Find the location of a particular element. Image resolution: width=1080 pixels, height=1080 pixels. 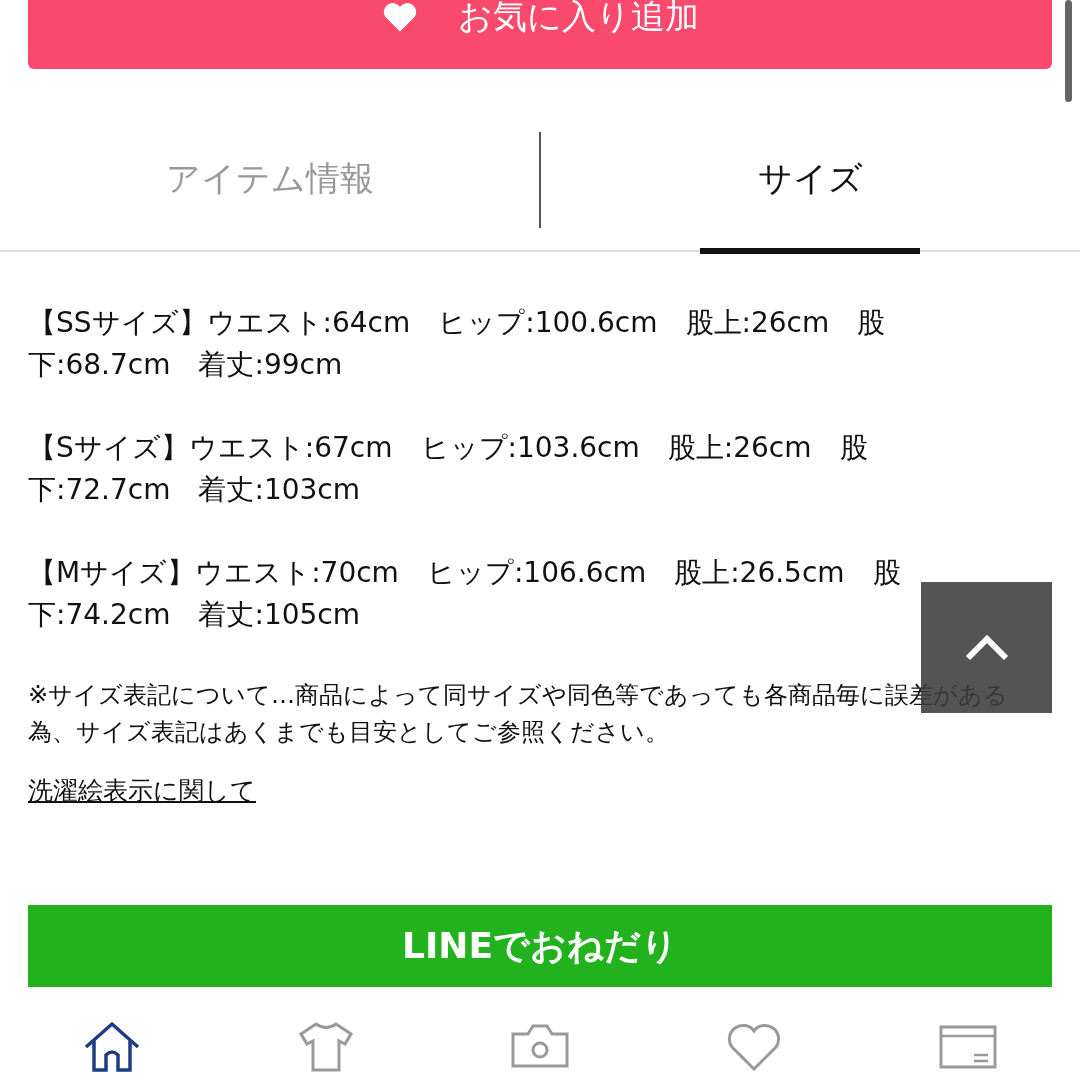

line-button: LINEでおねだり is located at coordinates (540, 946).